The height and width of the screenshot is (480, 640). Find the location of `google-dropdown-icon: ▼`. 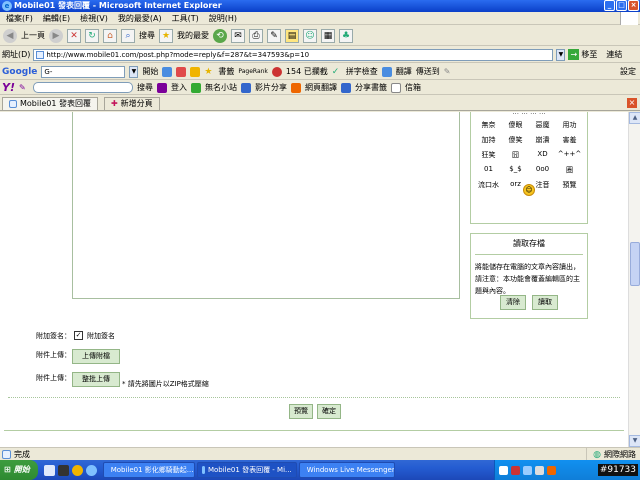

google-dropdown-icon: ▼ is located at coordinates (134, 71).